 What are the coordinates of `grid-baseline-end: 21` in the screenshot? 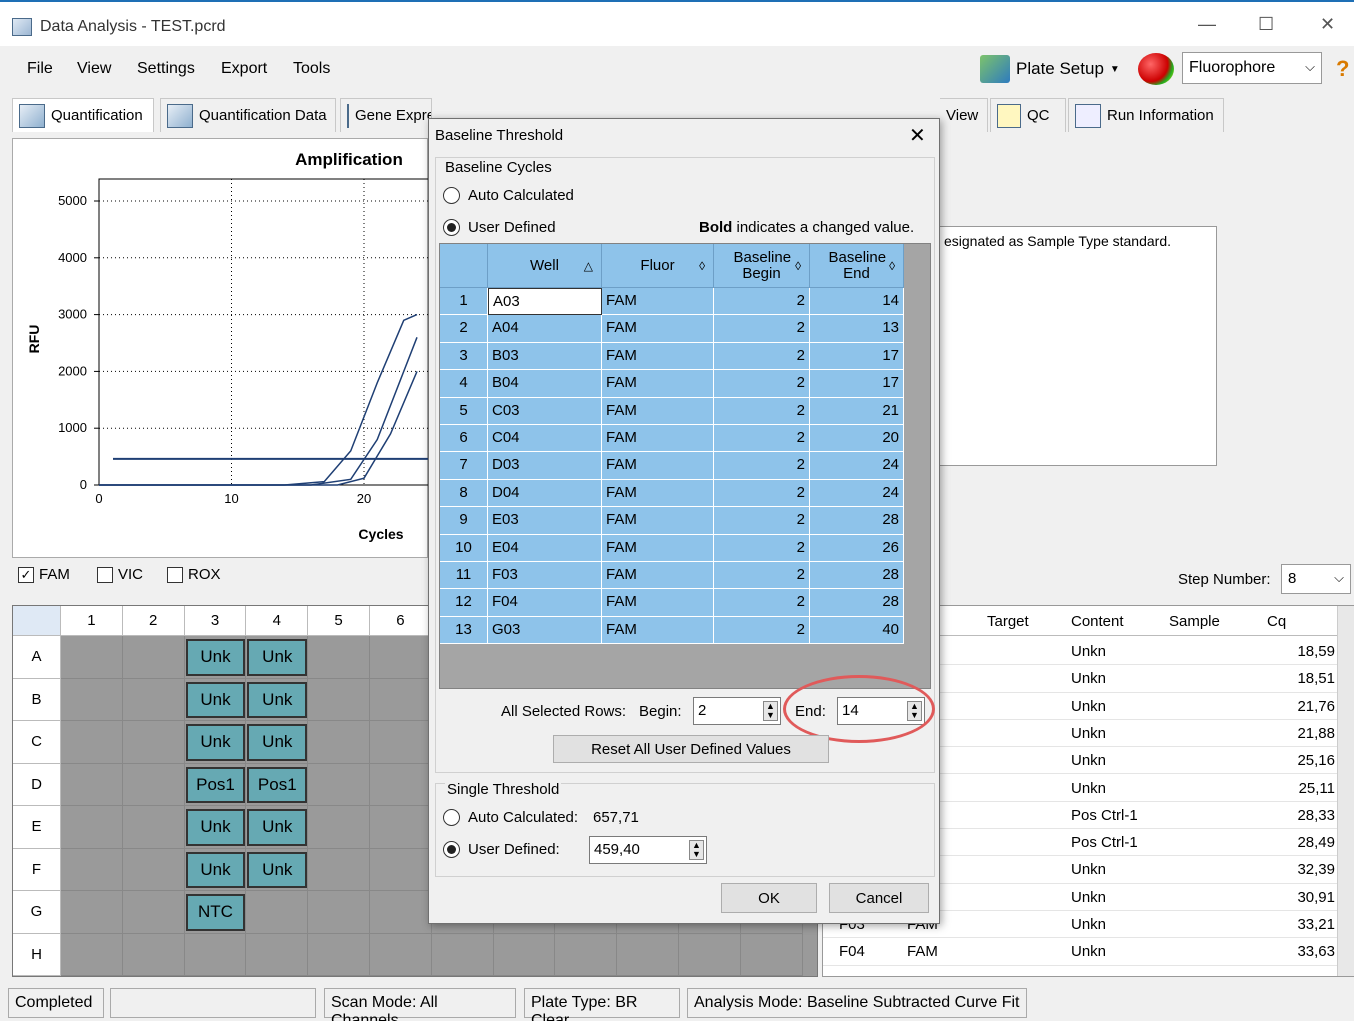 It's located at (857, 411).